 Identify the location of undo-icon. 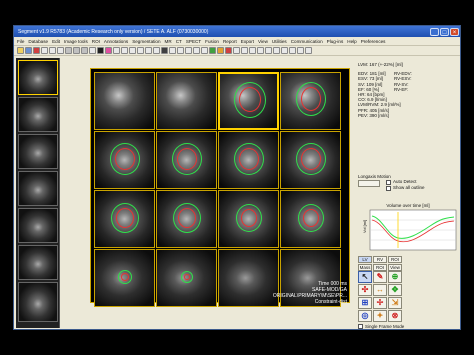
(196, 50).